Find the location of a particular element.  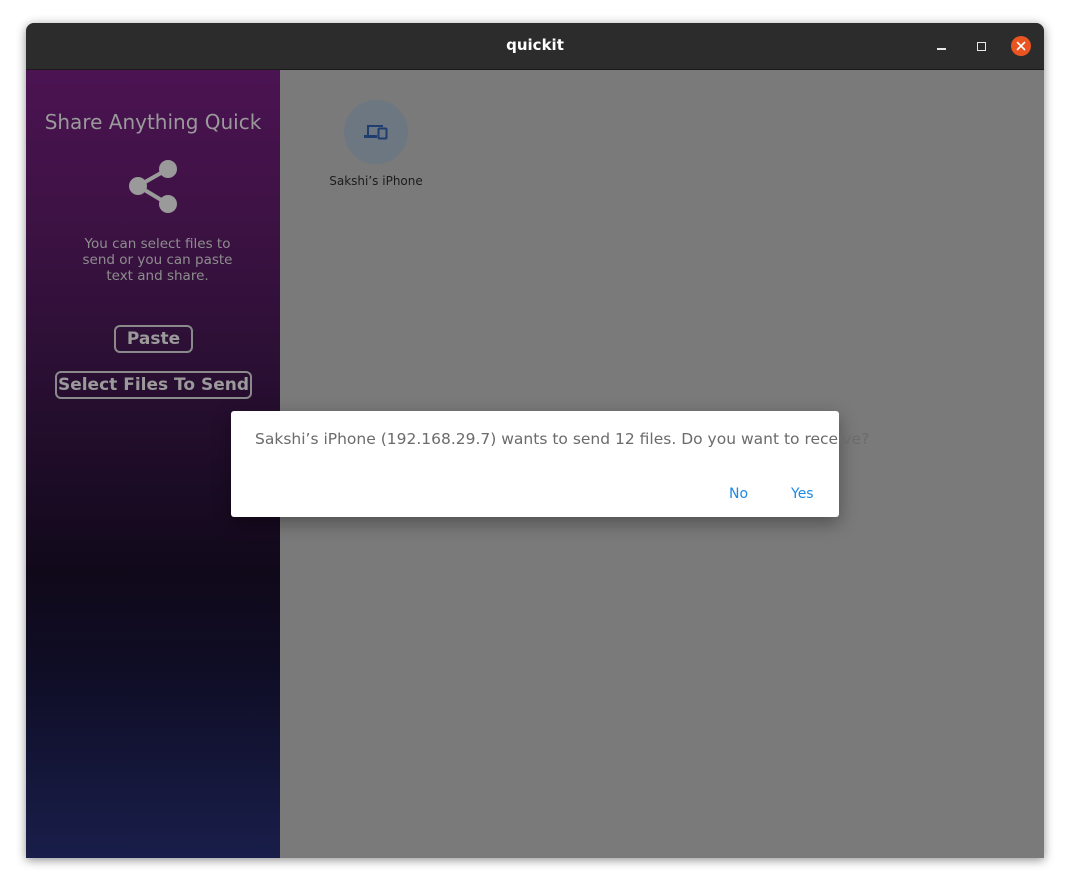

minimize-icon is located at coordinates (941, 49).